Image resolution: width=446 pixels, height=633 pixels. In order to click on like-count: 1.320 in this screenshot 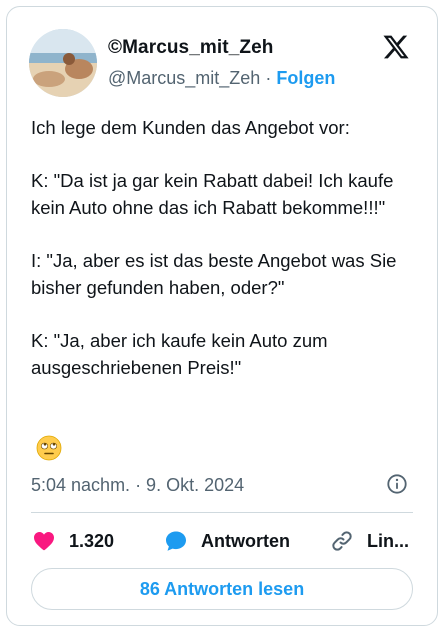, I will do `click(92, 540)`.